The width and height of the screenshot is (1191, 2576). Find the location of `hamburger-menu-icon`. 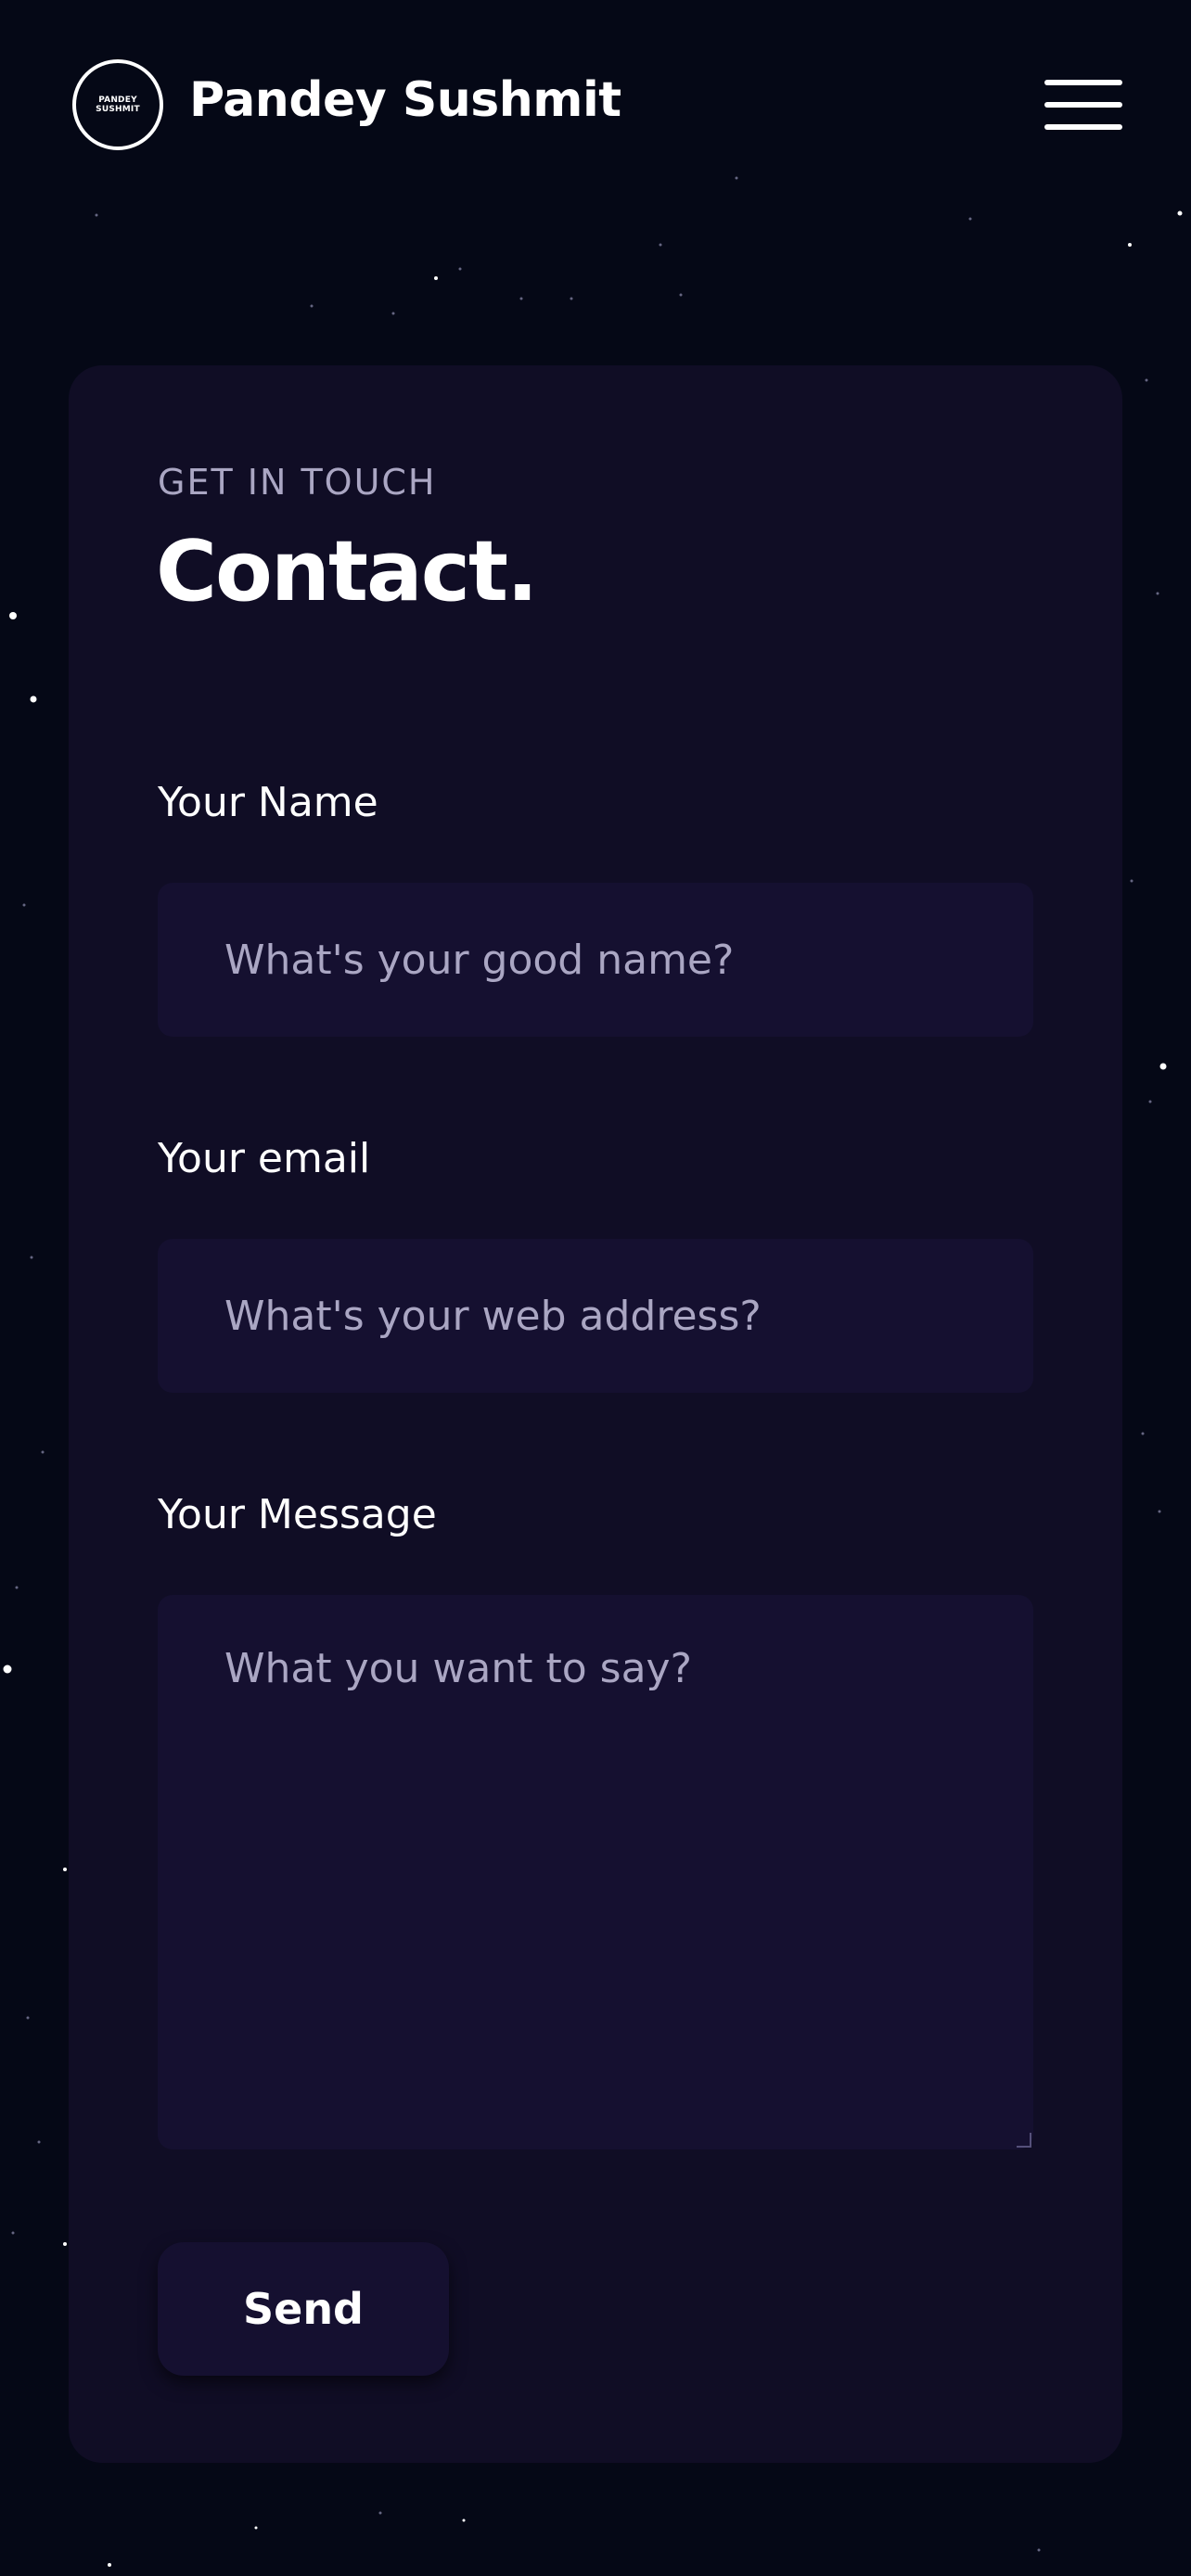

hamburger-menu-icon is located at coordinates (1083, 105).